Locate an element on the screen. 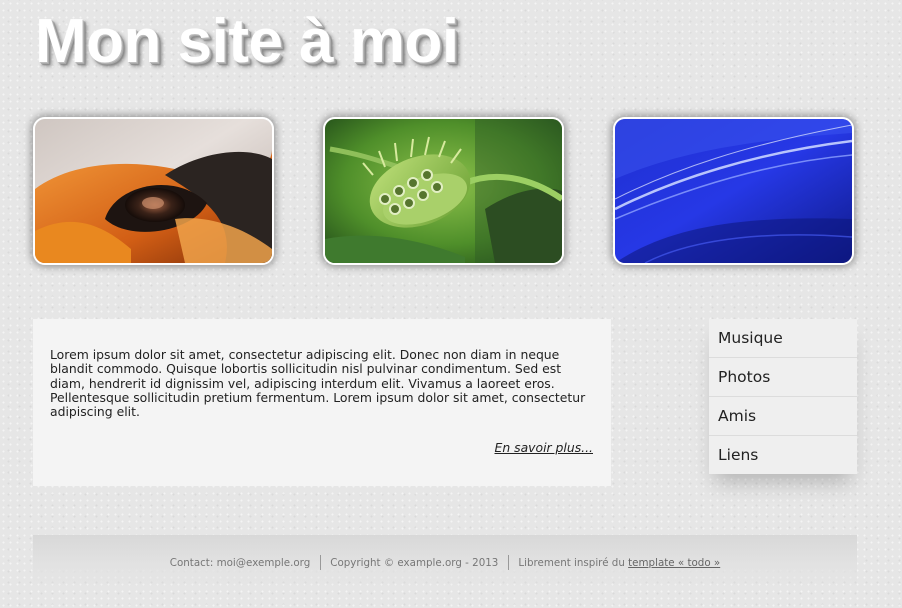  venus-flytrap-image is located at coordinates (443, 191).